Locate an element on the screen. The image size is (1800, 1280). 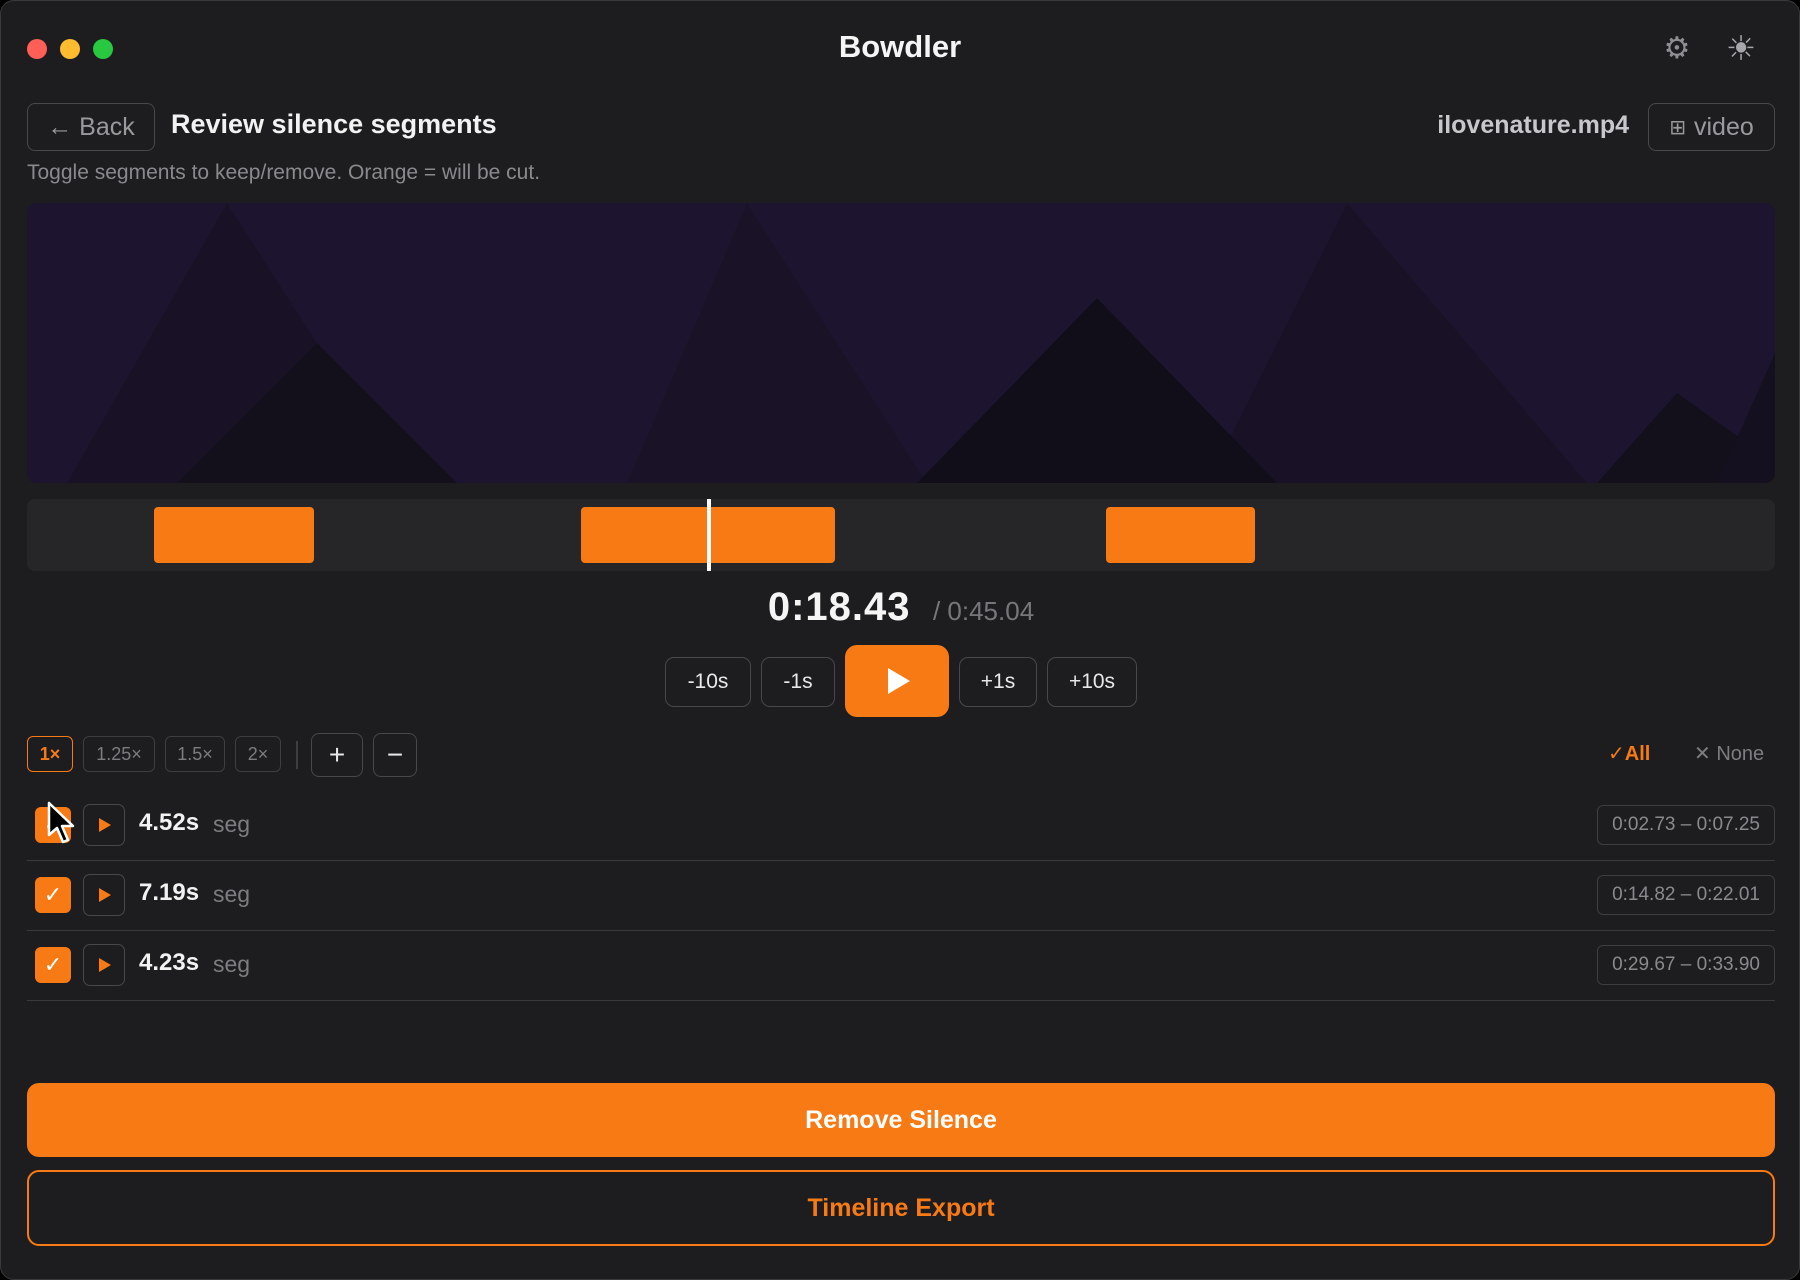
sun-icon: ☀ is located at coordinates (1741, 49).